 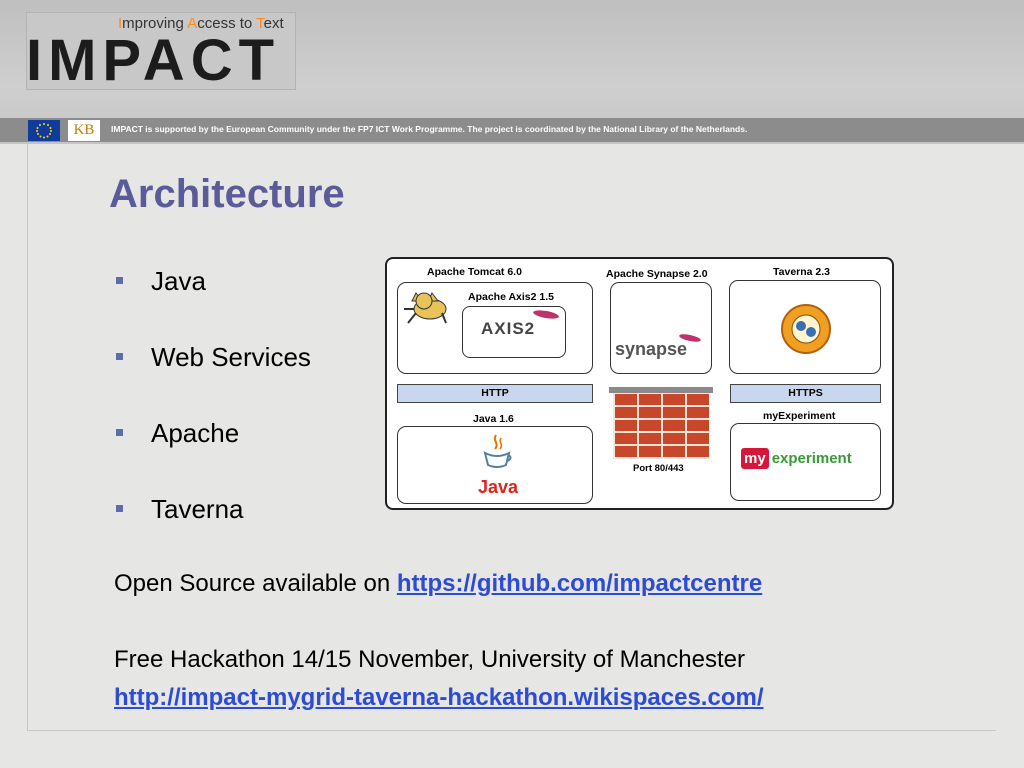 What do you see at coordinates (657, 274) in the screenshot?
I see `synapse-label: Apache Synapse 2.0` at bounding box center [657, 274].